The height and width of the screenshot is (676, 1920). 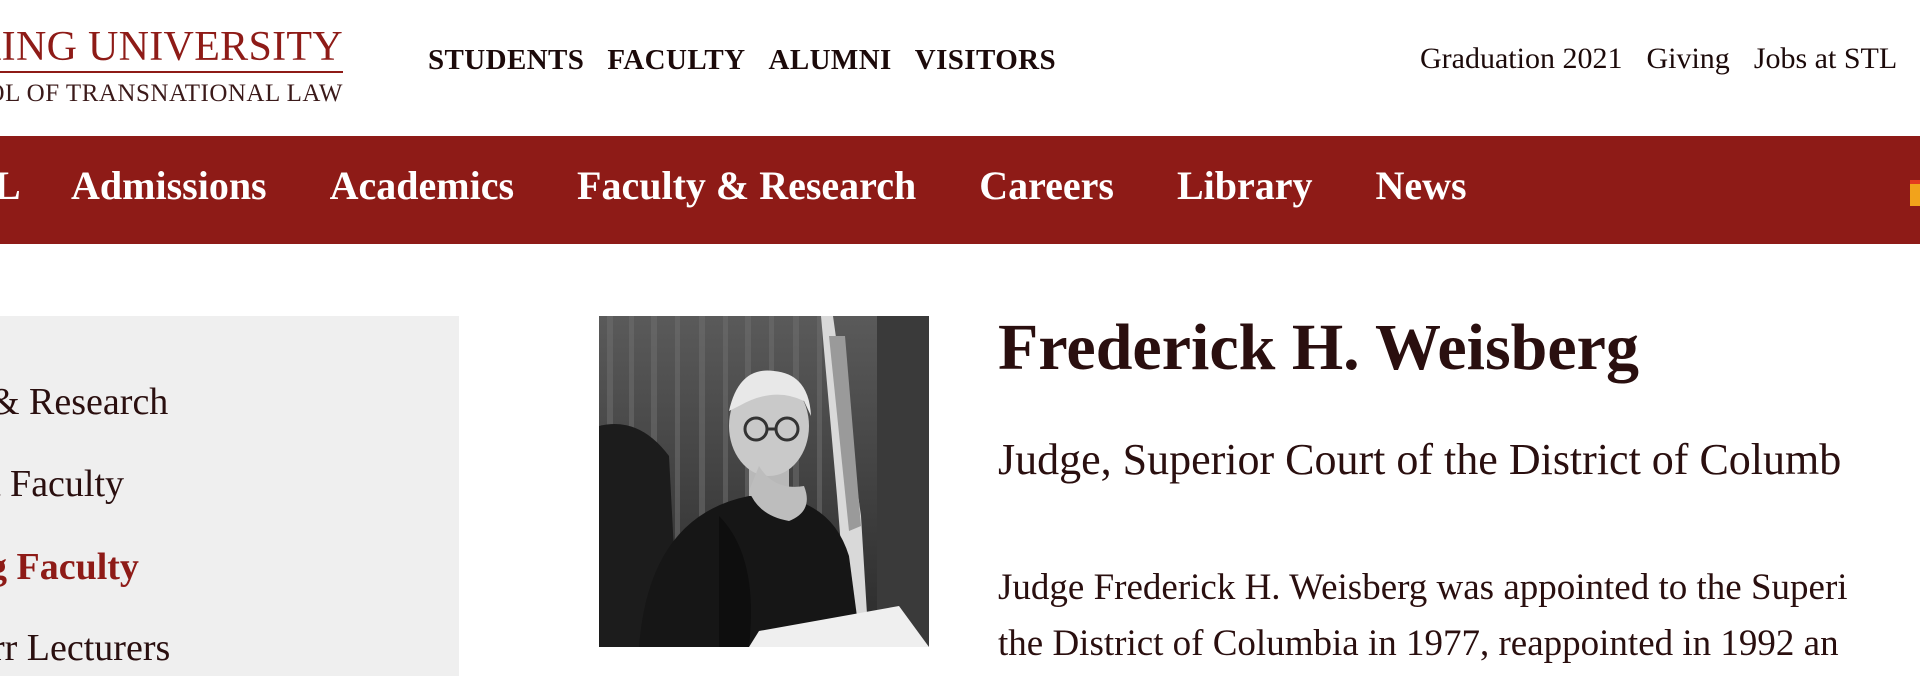 I want to click on judge-portrait-image, so click(x=764, y=481).